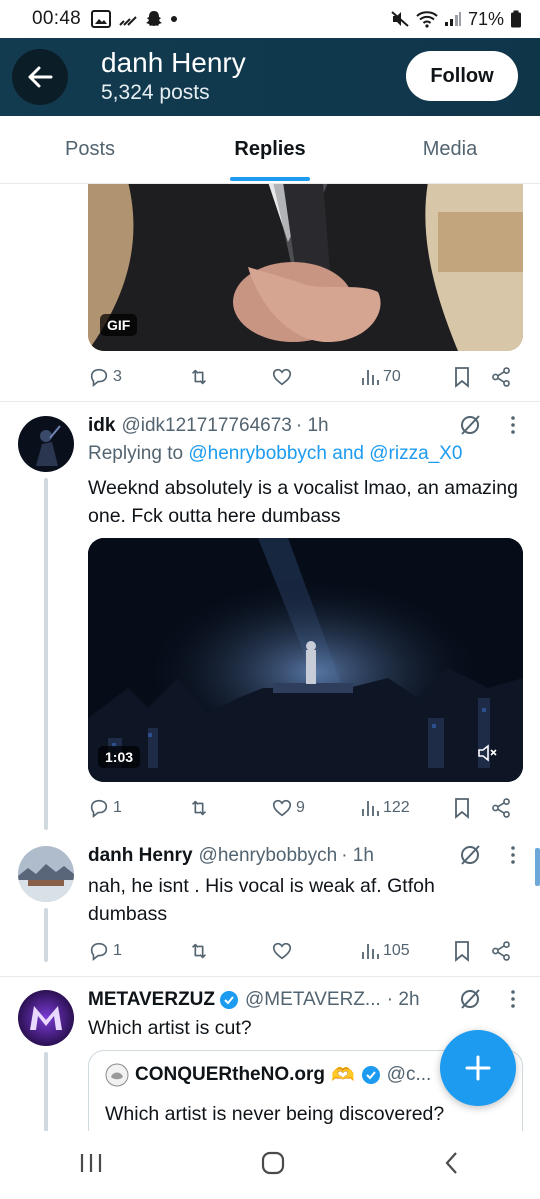  Describe the element at coordinates (400, 19) in the screenshot. I see `mute-status-icon` at that location.